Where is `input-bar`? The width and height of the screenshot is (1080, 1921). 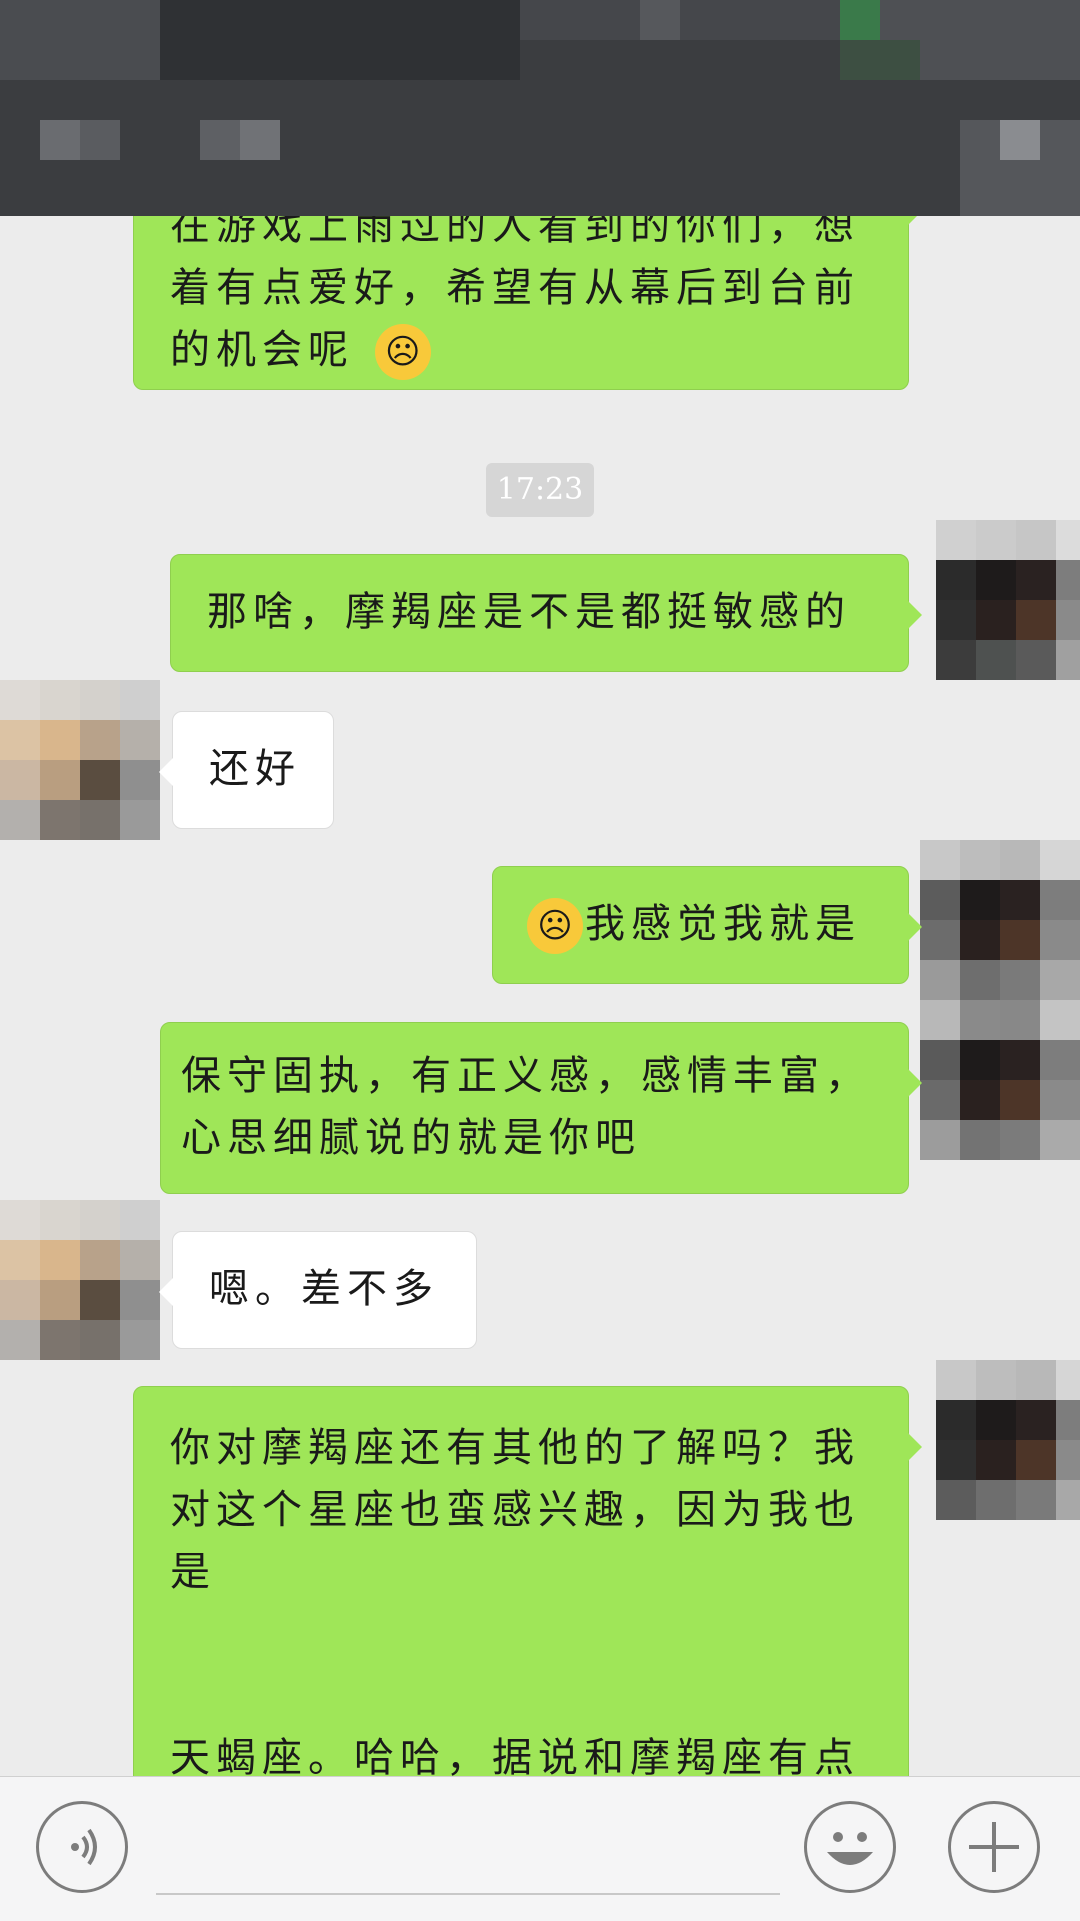
input-bar is located at coordinates (540, 1848).